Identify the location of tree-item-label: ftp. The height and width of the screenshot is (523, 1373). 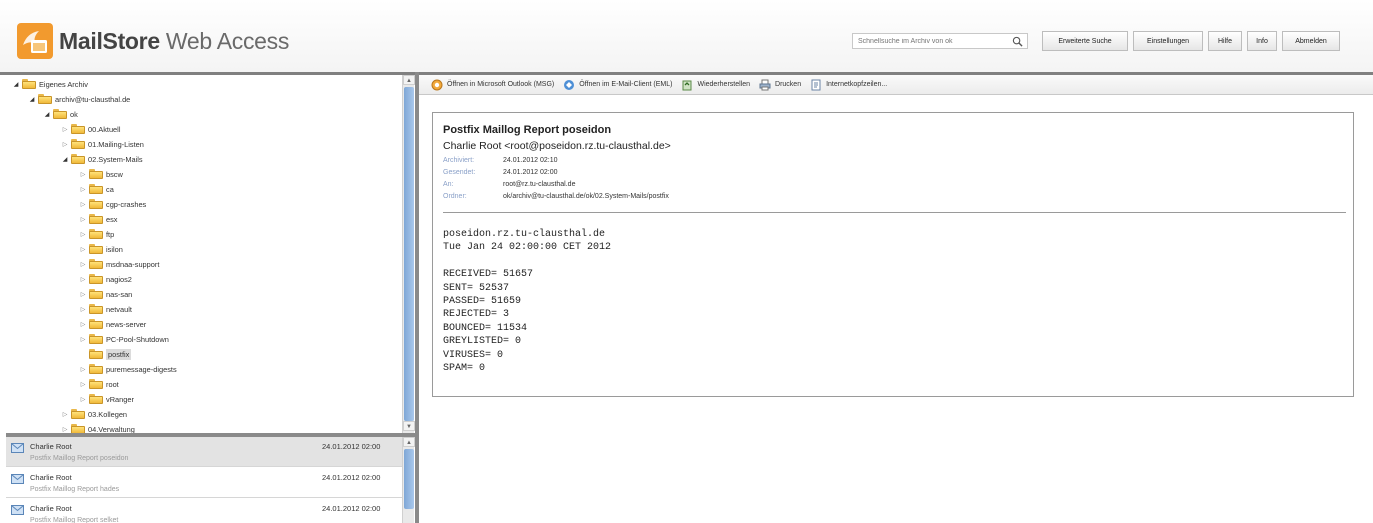
(110, 234).